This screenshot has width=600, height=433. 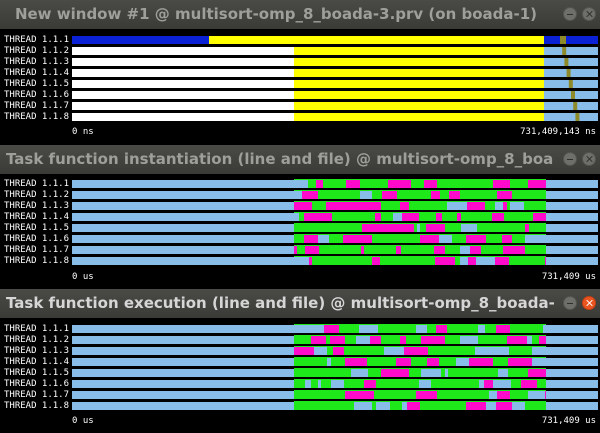 I want to click on thread-label: THREAD 1.1.7, so click(x=37, y=250).